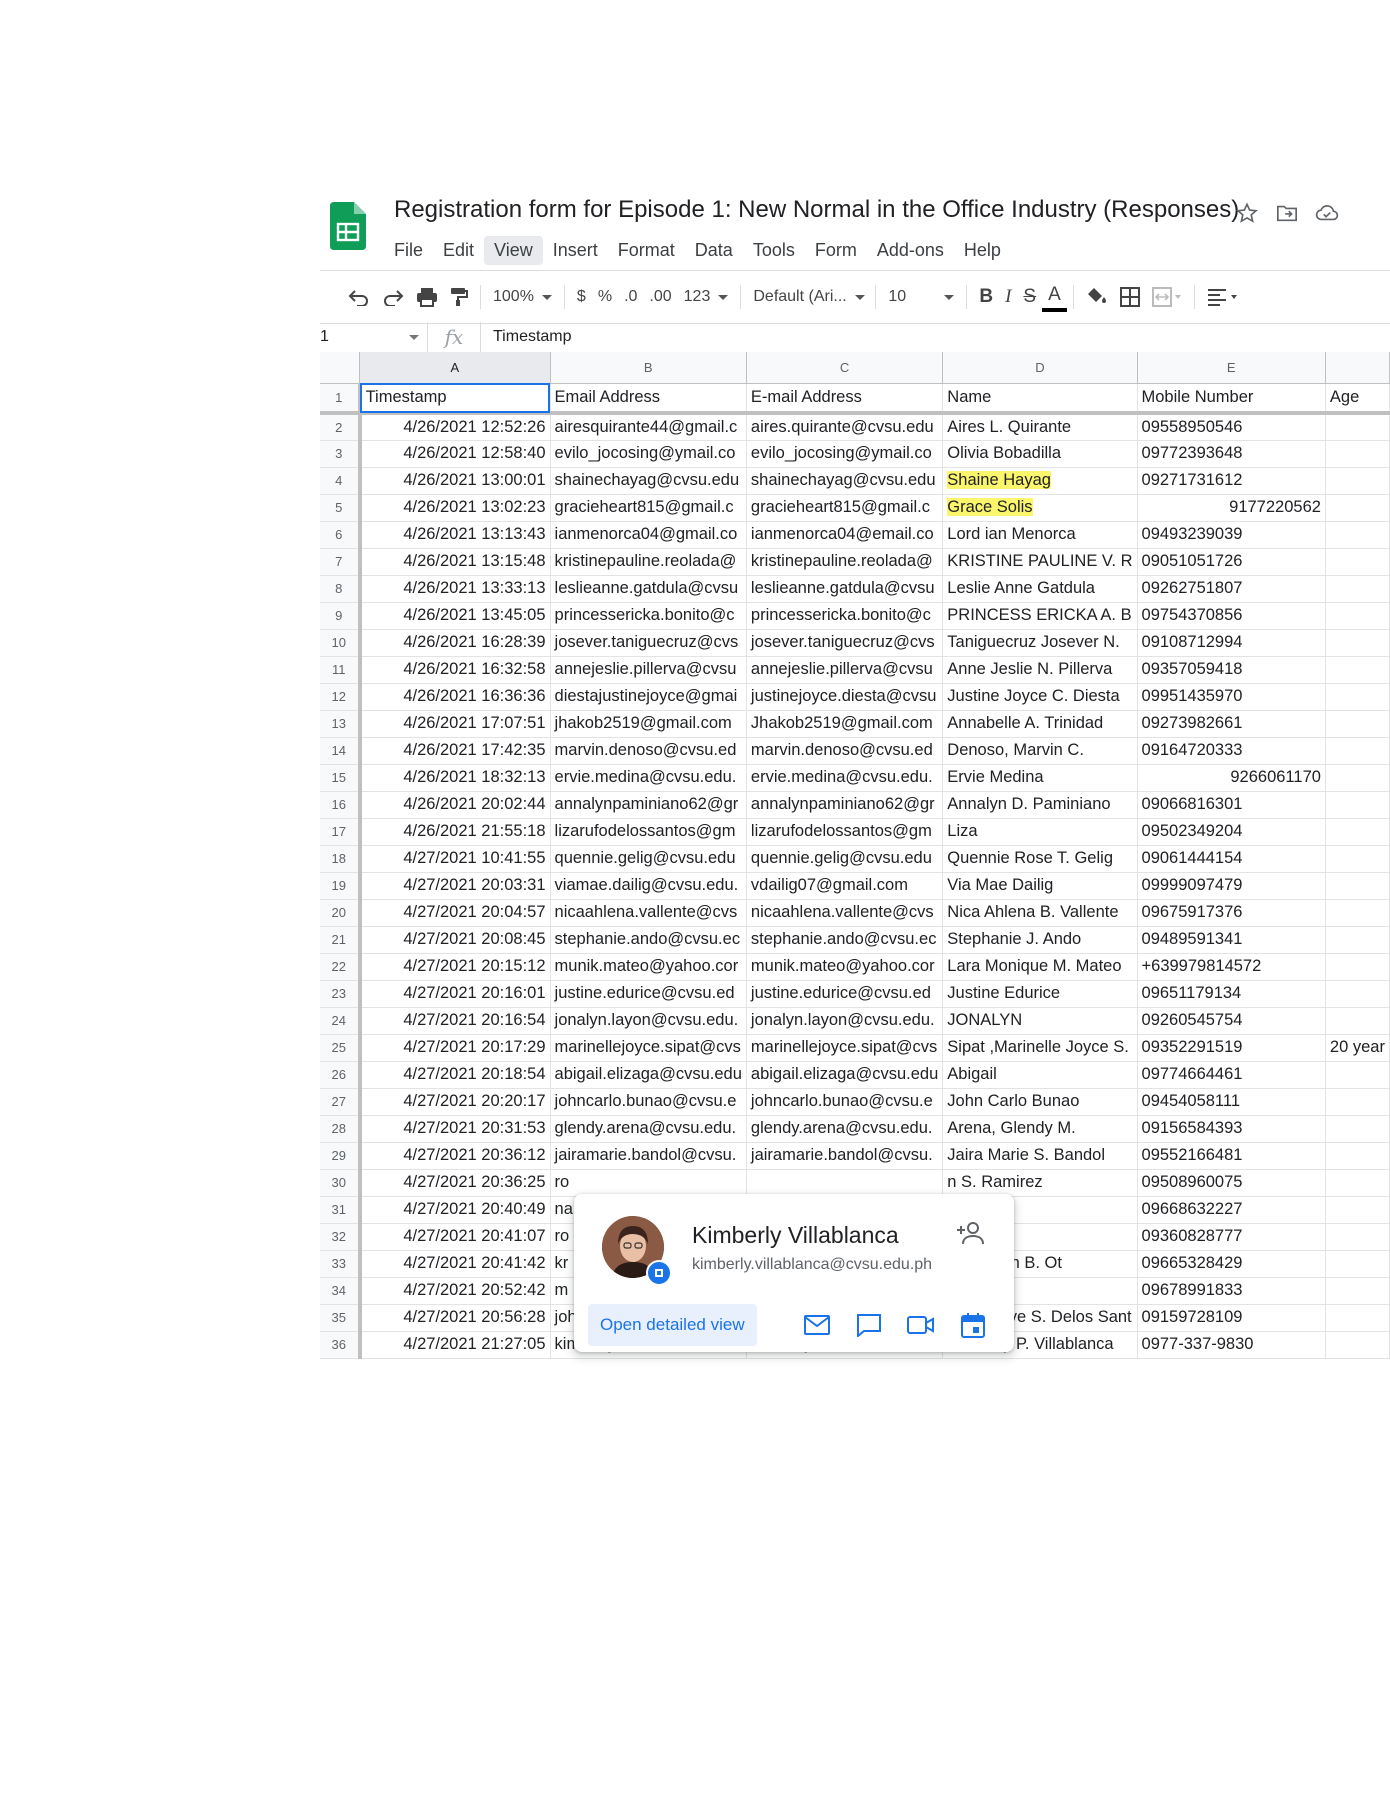  What do you see at coordinates (341, 508) in the screenshot?
I see `row-number: 5` at bounding box center [341, 508].